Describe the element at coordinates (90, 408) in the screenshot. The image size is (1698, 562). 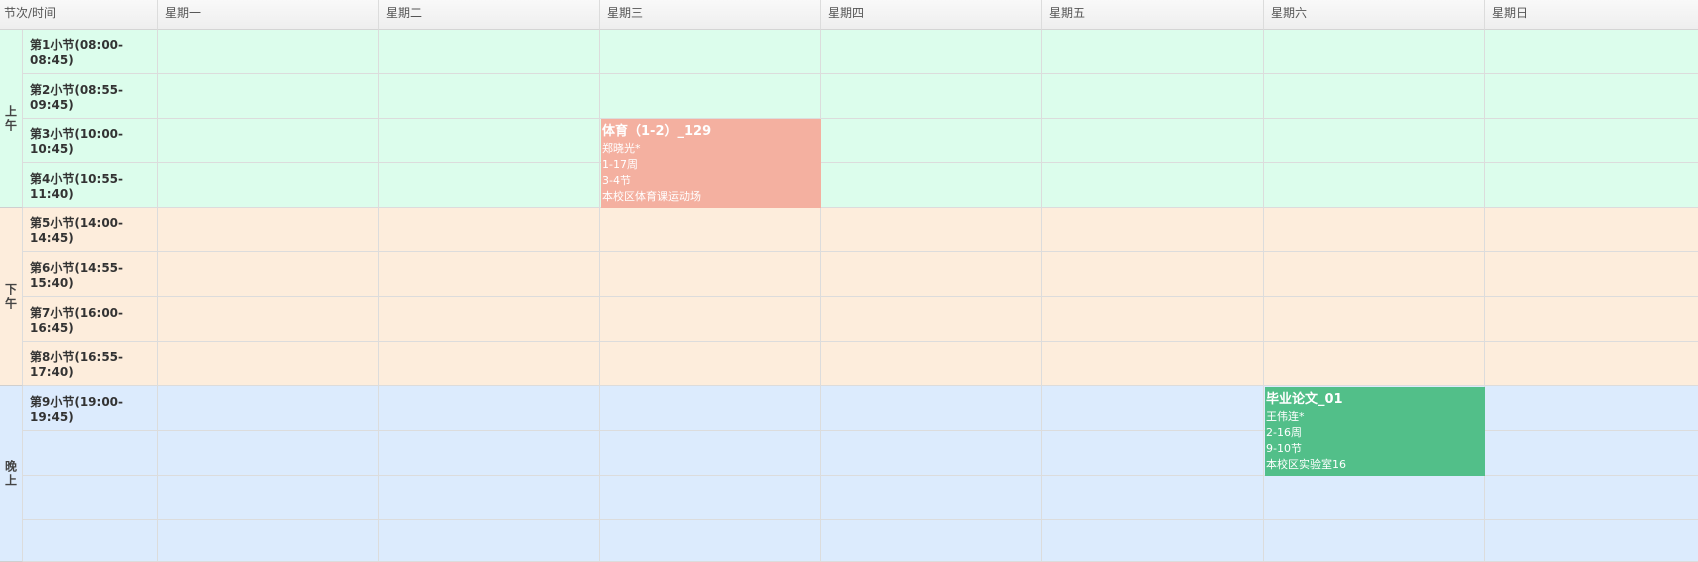
I see `slot-label: 第9小节(19:00-19:45)` at that location.